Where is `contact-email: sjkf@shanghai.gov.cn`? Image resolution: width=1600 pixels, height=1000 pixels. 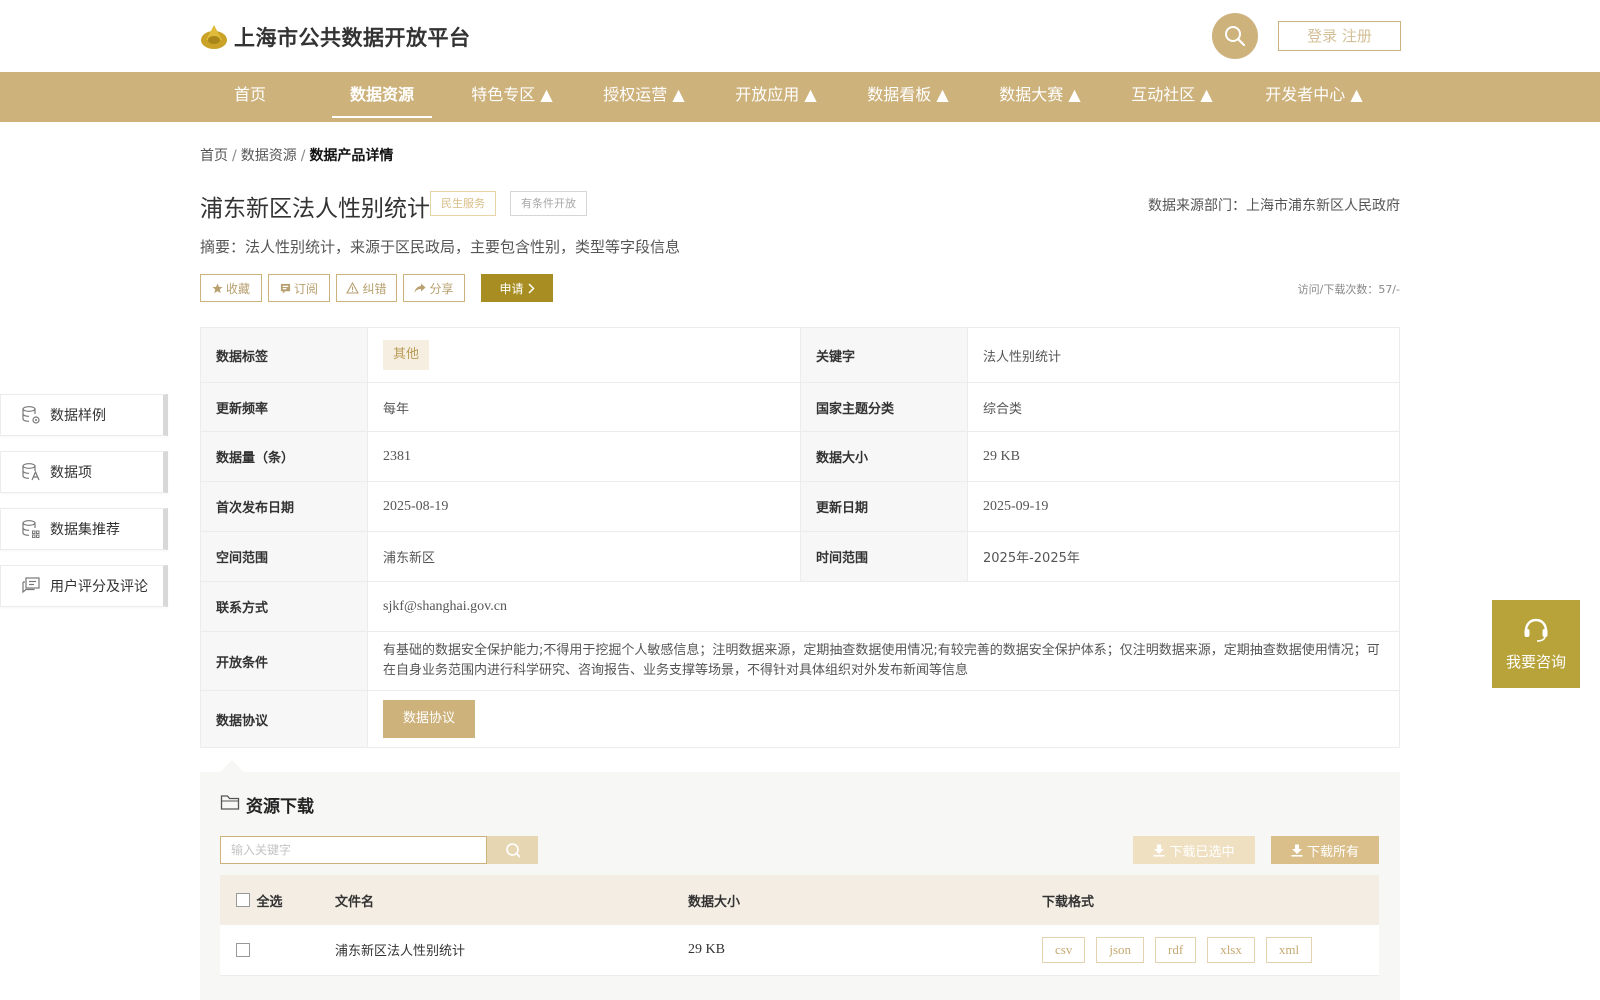 contact-email: sjkf@shanghai.gov.cn is located at coordinates (883, 606).